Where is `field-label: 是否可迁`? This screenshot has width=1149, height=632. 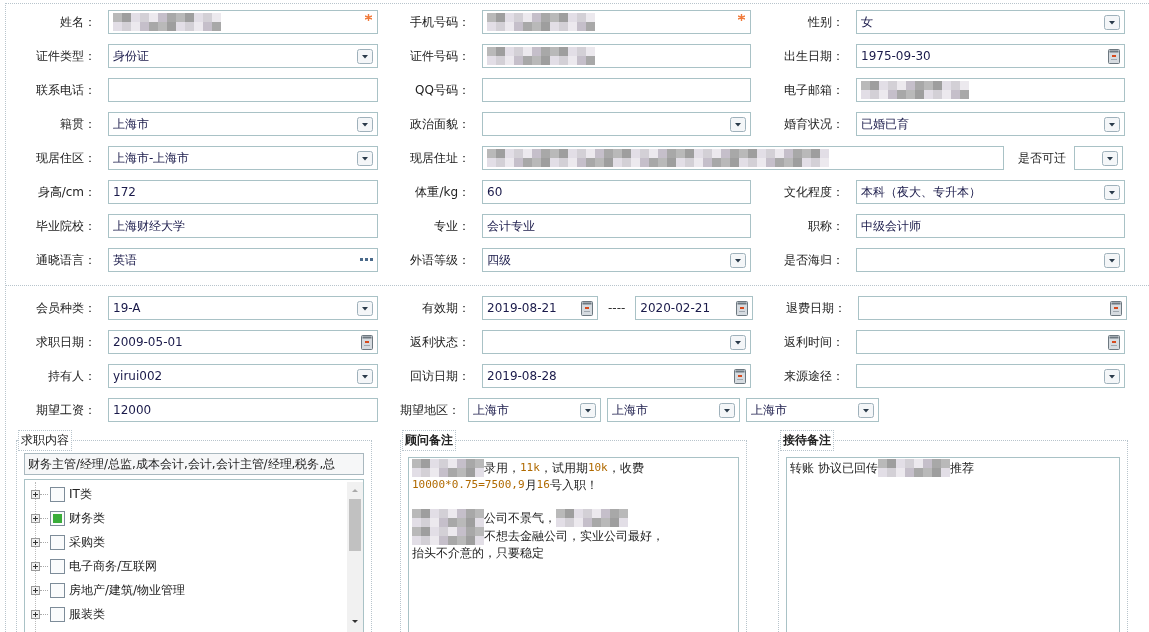
field-label: 是否可迁 is located at coordinates (1042, 158).